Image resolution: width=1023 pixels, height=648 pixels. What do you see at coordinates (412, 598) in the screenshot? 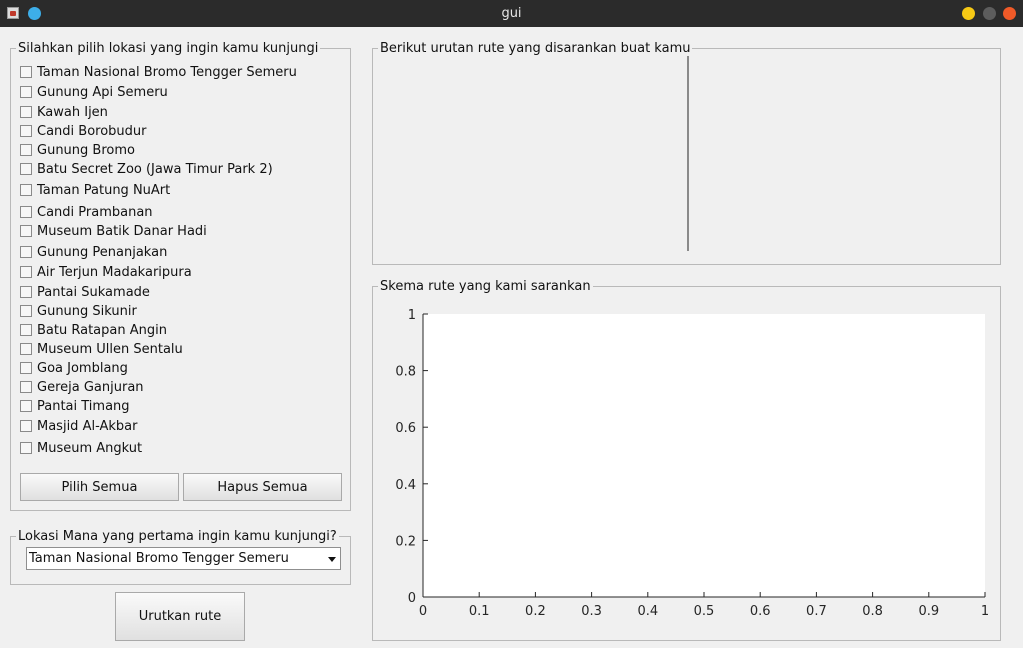
I see `y-tick-label: 0` at bounding box center [412, 598].